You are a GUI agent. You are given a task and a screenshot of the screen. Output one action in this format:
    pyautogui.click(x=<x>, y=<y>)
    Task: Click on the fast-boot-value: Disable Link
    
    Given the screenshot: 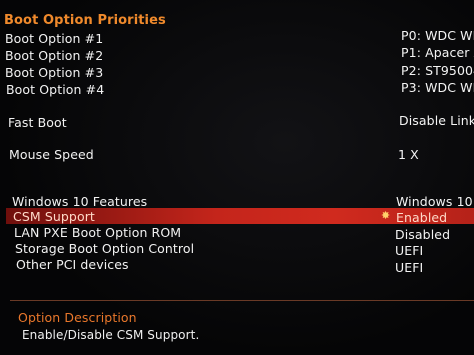 What is the action you would take?
    pyautogui.click(x=436, y=120)
    